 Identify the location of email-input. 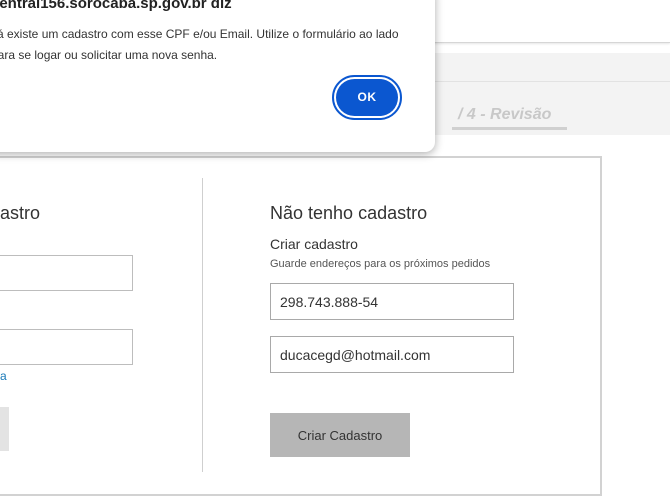
(392, 354).